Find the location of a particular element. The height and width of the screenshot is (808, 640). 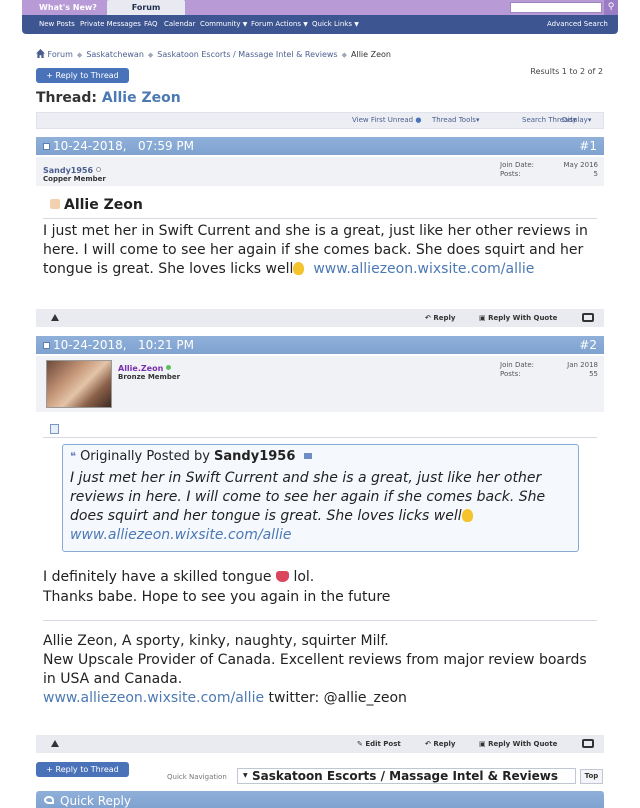

posts-value: 5 is located at coordinates (595, 174).